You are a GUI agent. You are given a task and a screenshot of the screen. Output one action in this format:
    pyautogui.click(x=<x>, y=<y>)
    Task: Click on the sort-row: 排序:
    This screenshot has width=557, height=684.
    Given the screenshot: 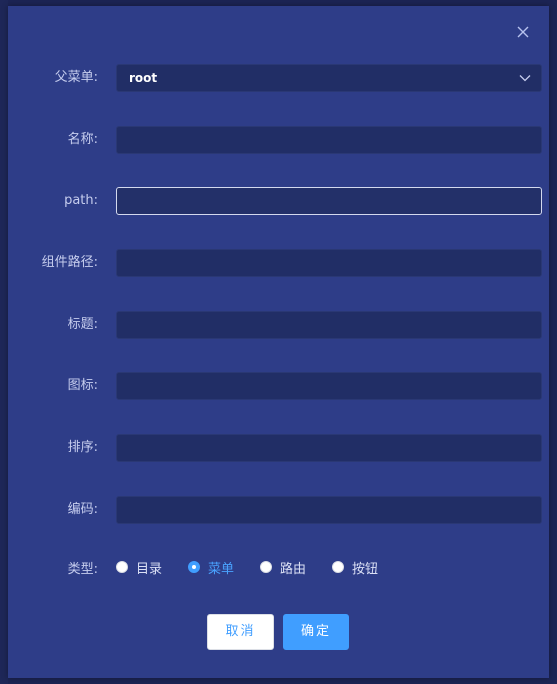 What is the action you would take?
    pyautogui.click(x=278, y=448)
    